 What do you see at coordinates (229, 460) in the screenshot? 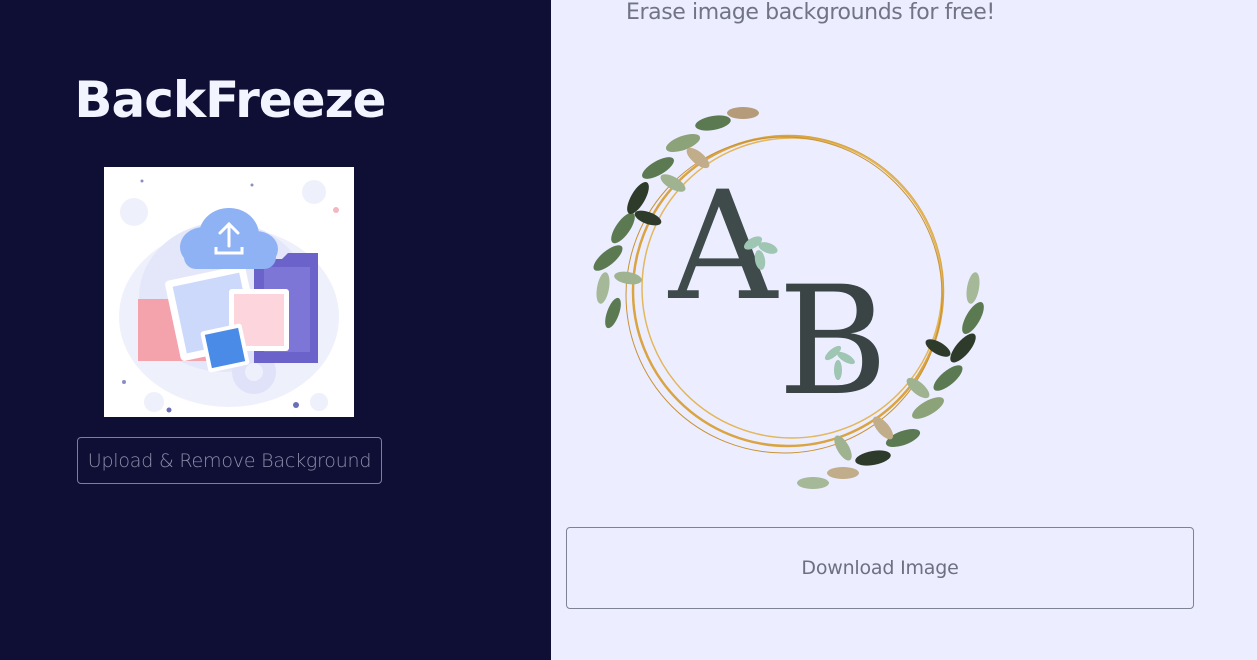
I see `upload-remove-background-button: Upload & Remove Background` at bounding box center [229, 460].